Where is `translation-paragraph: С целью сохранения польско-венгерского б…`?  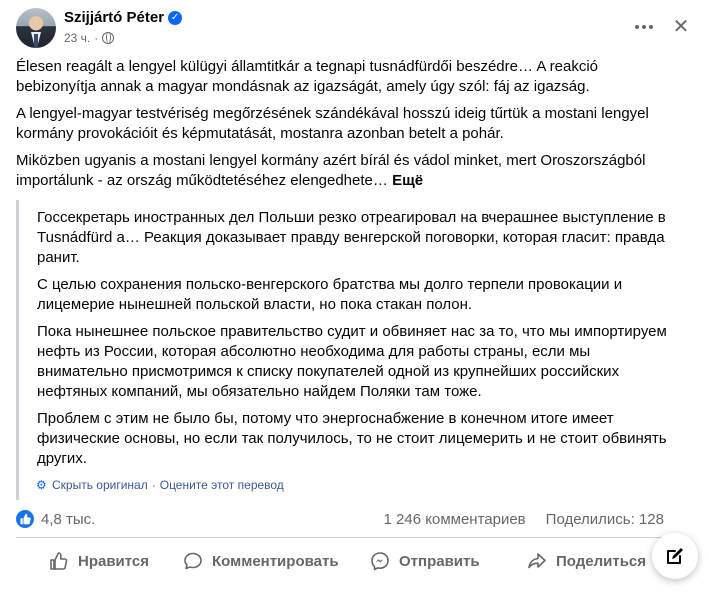
translation-paragraph: С целью сохранения польско-венгерского б… is located at coordinates (330, 294).